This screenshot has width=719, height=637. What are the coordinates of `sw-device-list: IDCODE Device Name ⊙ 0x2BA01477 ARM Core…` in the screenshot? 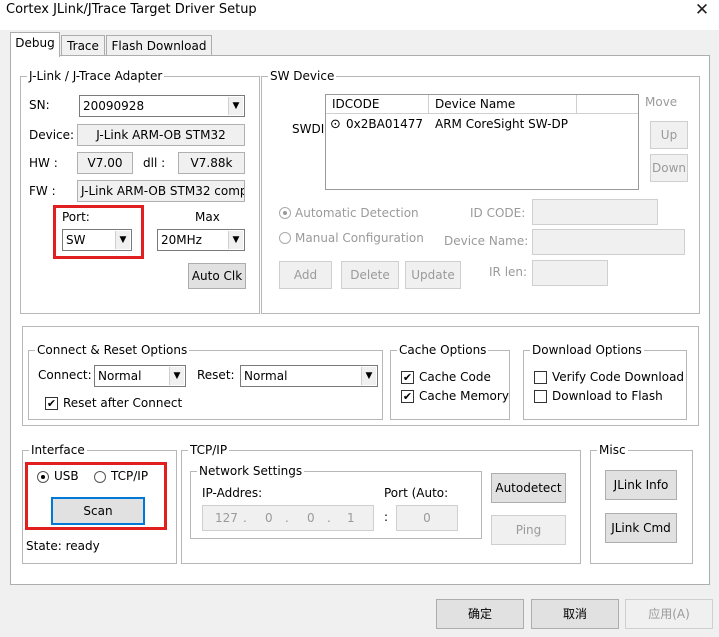 It's located at (482, 142).